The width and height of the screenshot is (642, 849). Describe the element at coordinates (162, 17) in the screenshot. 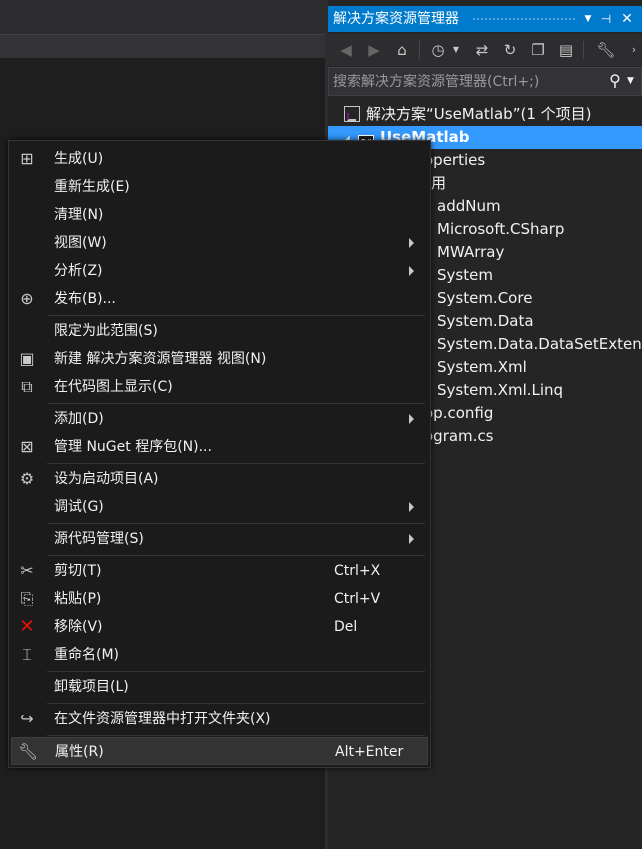

I see `editor-tab-strip` at that location.